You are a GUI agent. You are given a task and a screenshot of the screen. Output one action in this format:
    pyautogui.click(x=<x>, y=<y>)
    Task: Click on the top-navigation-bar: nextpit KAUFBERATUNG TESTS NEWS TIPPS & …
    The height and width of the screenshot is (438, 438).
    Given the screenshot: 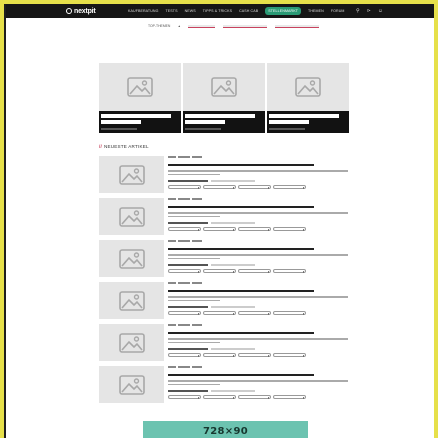 What is the action you would take?
    pyautogui.click(x=220, y=11)
    